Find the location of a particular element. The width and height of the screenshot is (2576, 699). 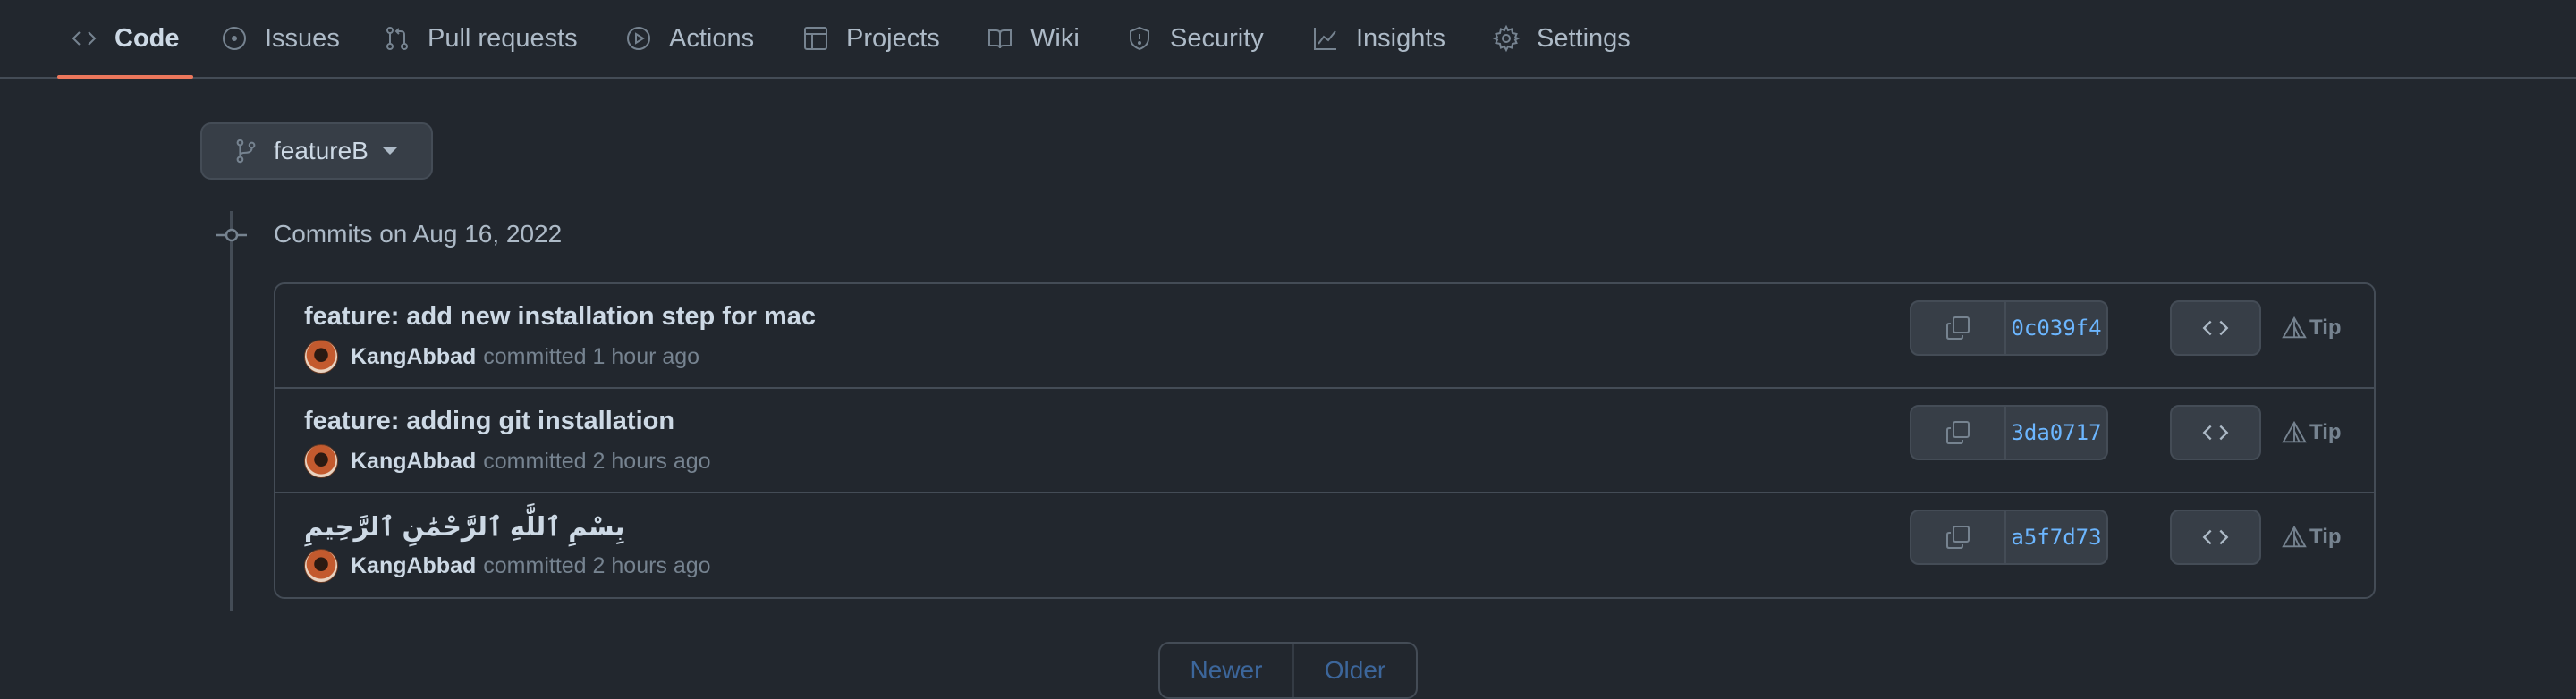

timeline-line is located at coordinates (231, 411).